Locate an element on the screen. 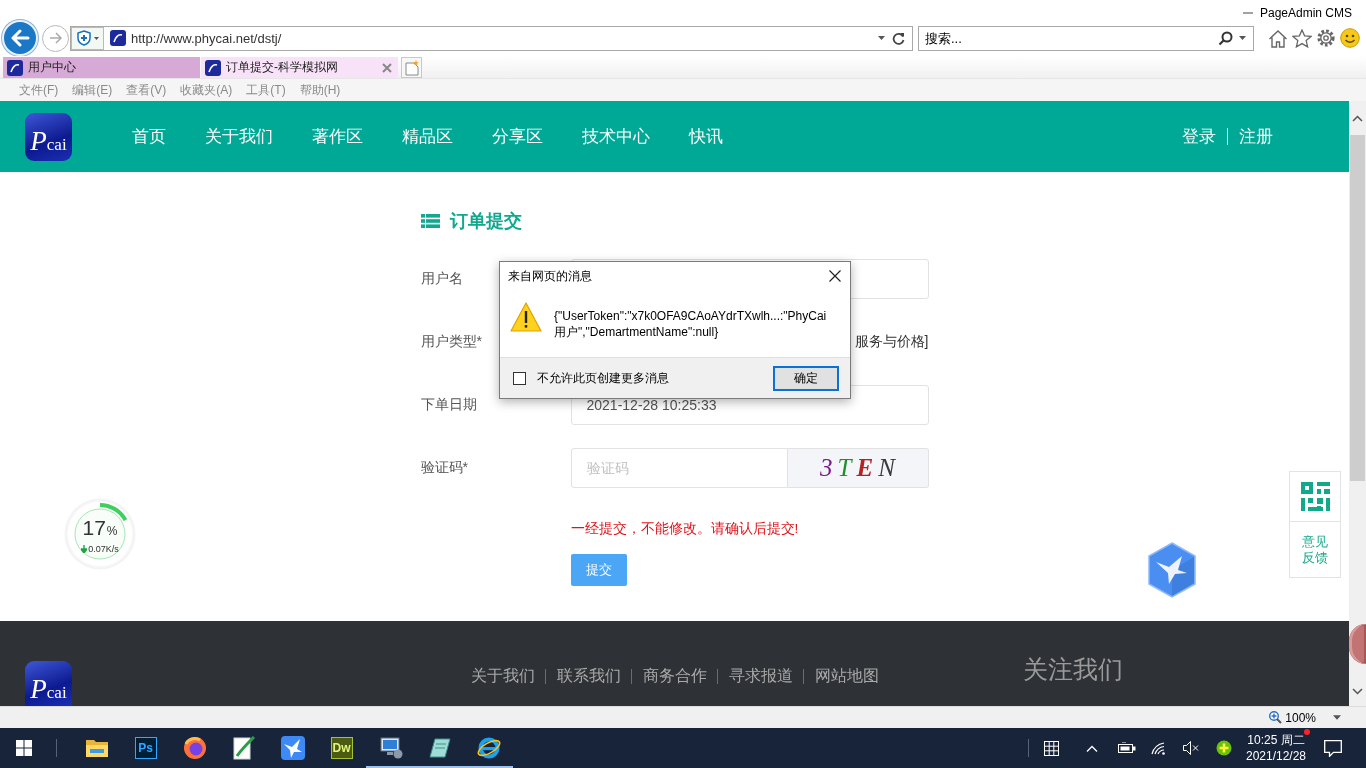 The height and width of the screenshot is (768, 1366). battery-icon is located at coordinates (1127, 748).